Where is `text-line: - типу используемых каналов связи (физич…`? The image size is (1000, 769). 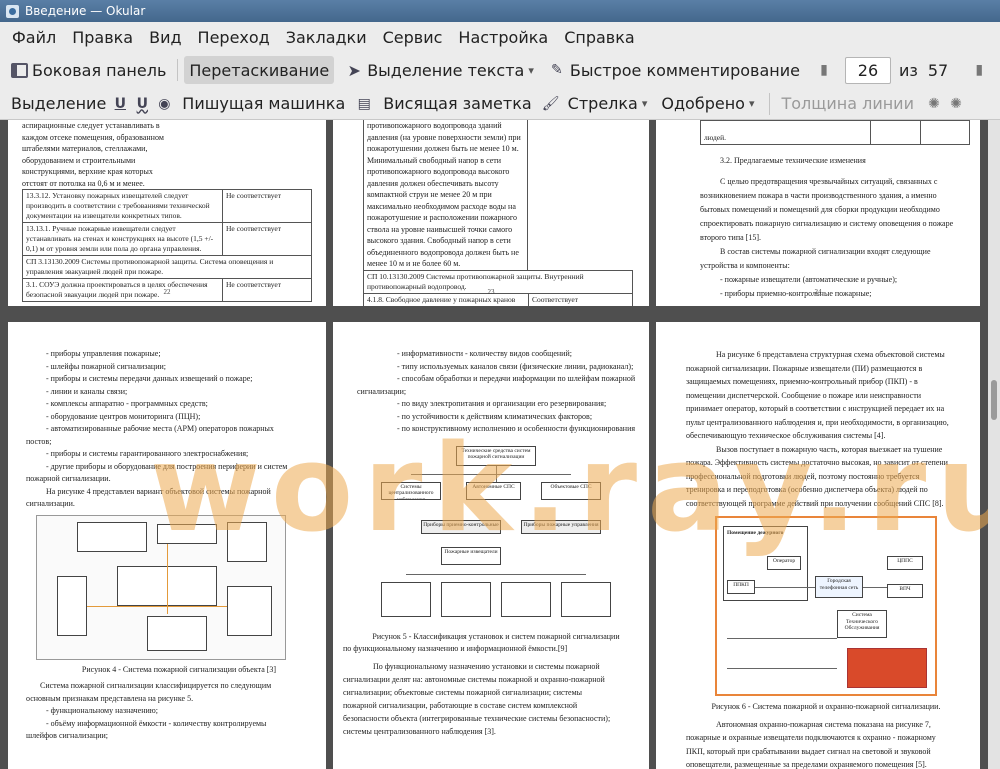
text-line: - типу используемых каналов связи (физич… is located at coordinates (515, 366).